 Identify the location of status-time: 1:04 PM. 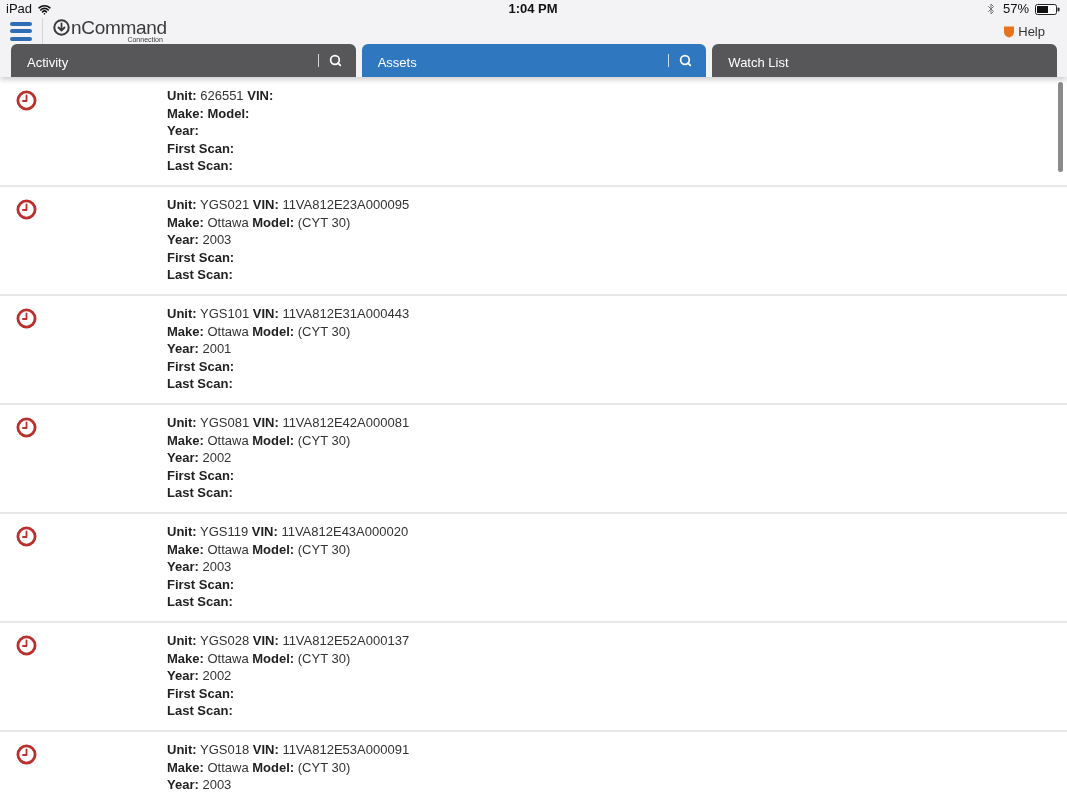
(533, 9).